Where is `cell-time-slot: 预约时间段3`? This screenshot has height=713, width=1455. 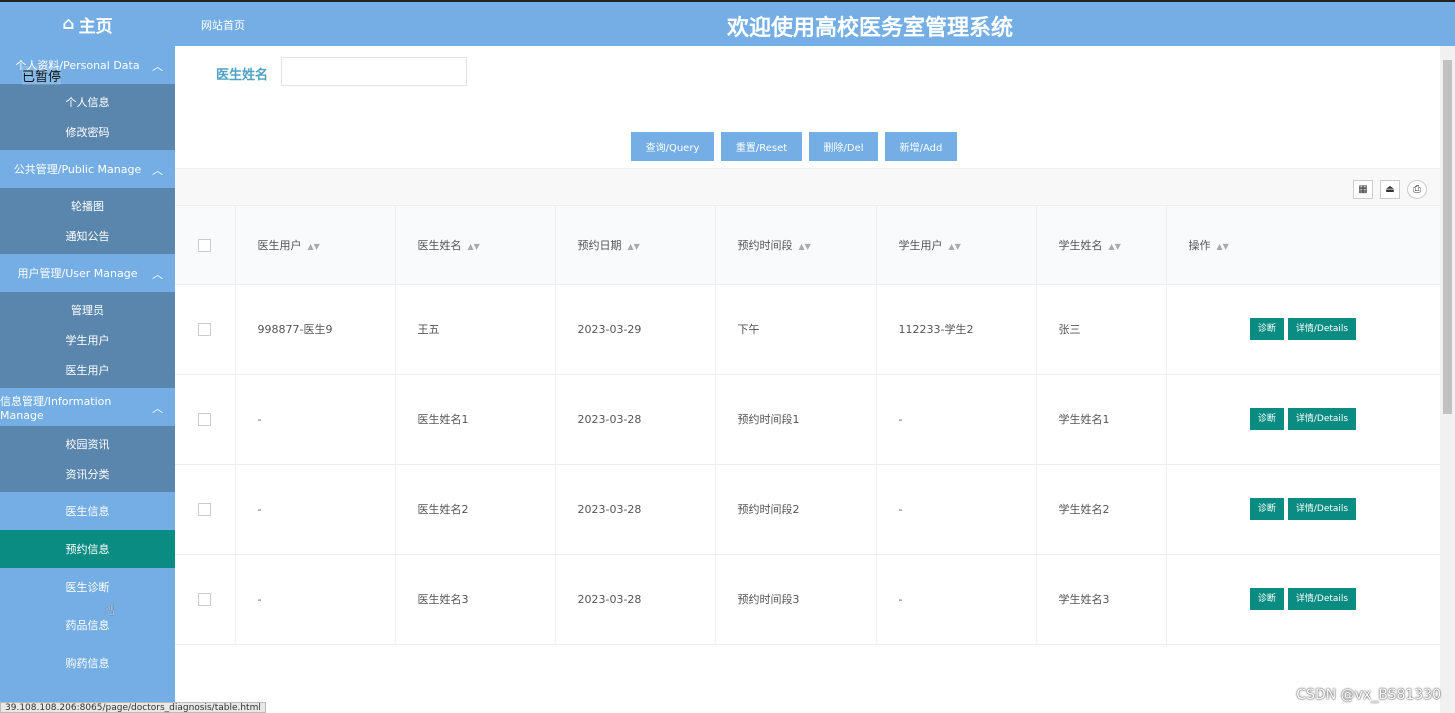 cell-time-slot: 预约时间段3 is located at coordinates (796, 599).